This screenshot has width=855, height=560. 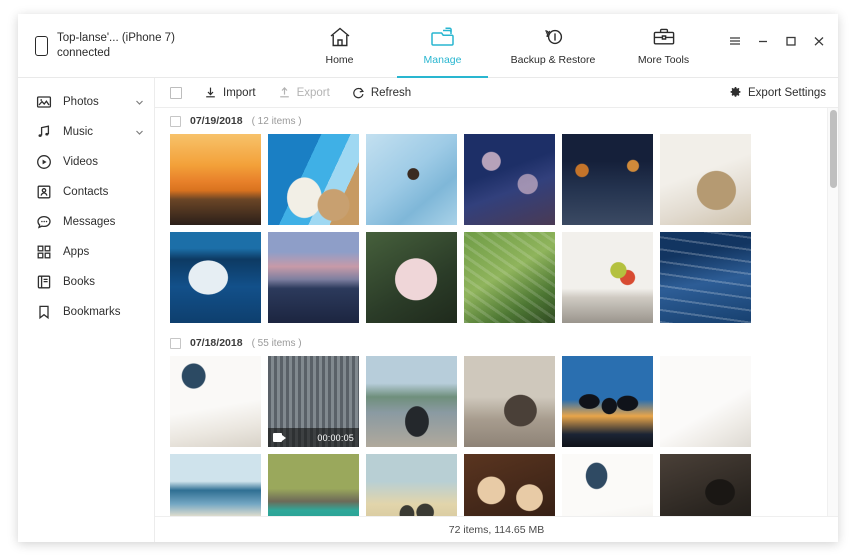 I want to click on photos-icon, so click(x=44, y=102).